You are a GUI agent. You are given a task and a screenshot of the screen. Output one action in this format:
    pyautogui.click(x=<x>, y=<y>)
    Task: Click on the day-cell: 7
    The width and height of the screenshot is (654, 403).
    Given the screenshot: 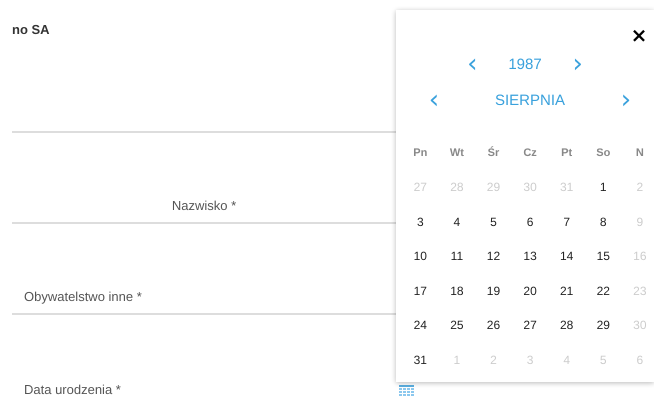 What is the action you would take?
    pyautogui.click(x=566, y=221)
    